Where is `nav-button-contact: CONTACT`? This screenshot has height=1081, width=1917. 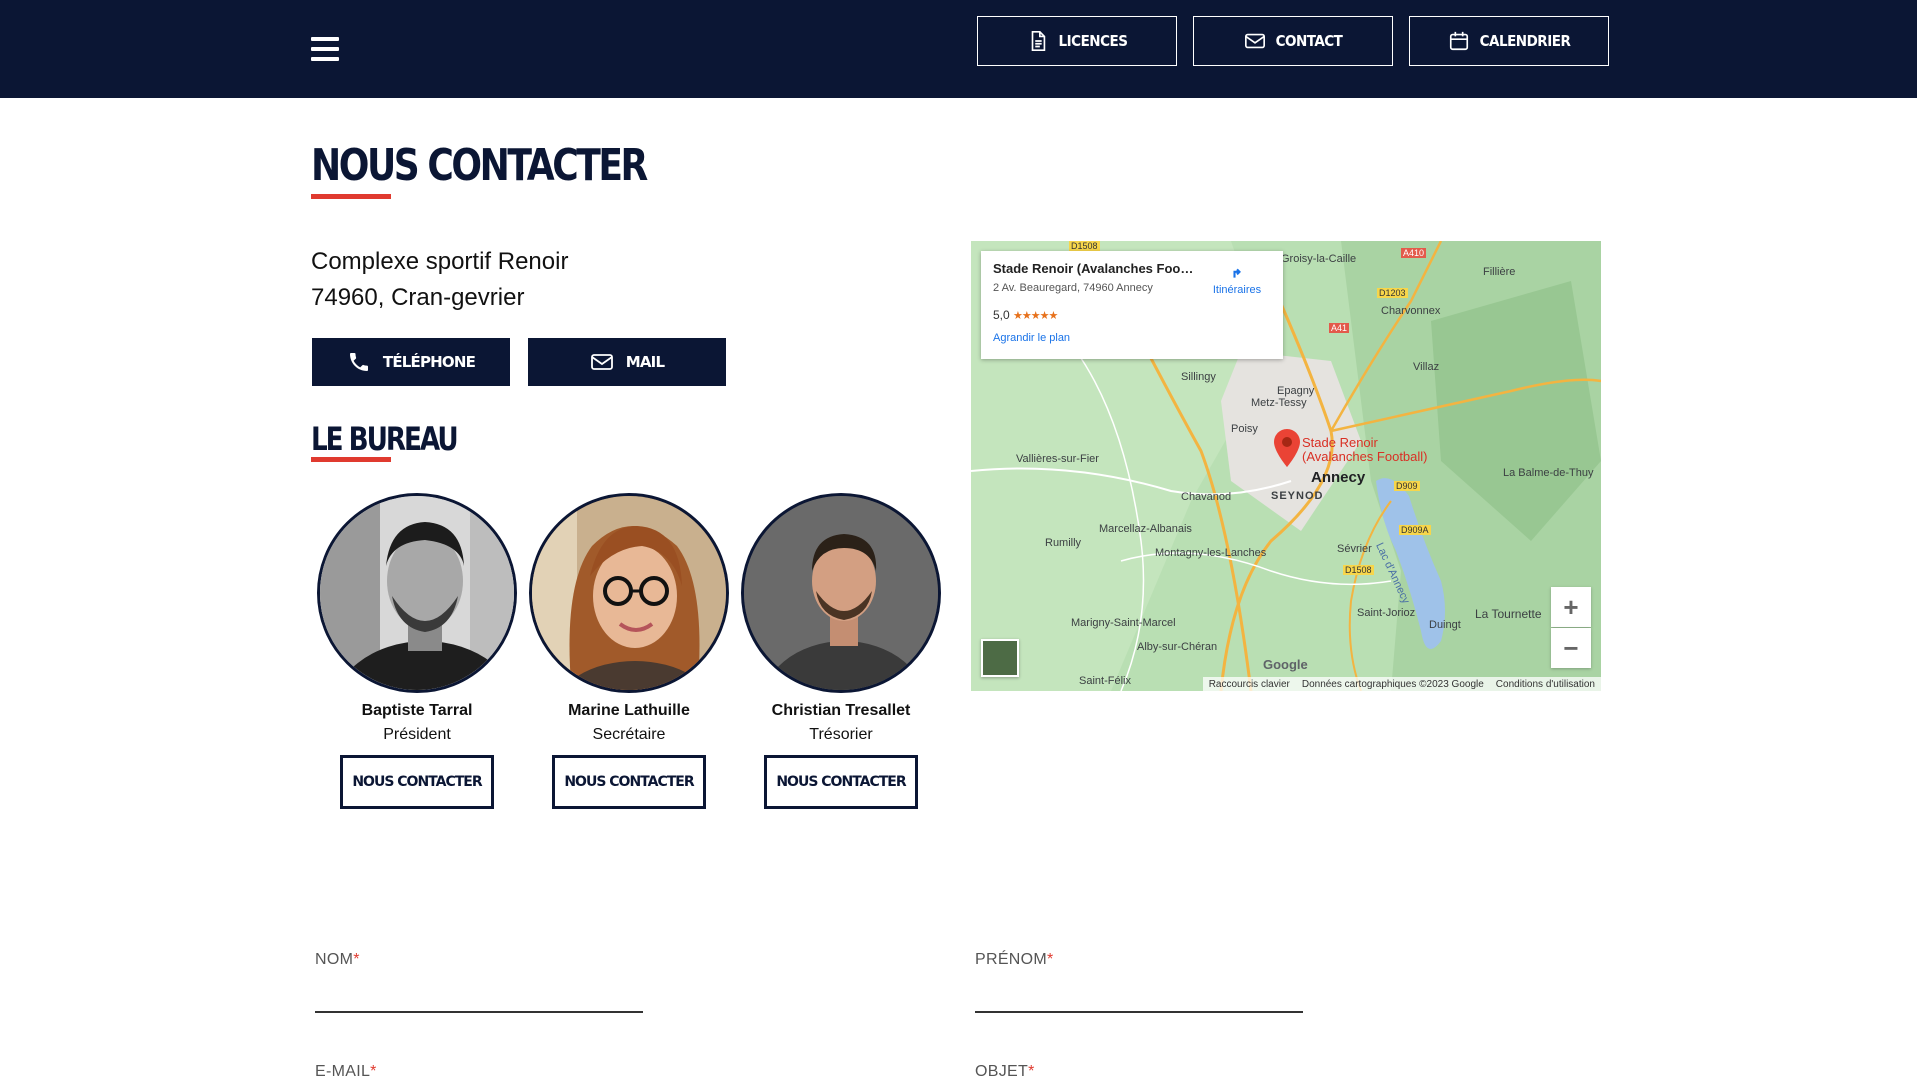
nav-button-contact: CONTACT is located at coordinates (1293, 41).